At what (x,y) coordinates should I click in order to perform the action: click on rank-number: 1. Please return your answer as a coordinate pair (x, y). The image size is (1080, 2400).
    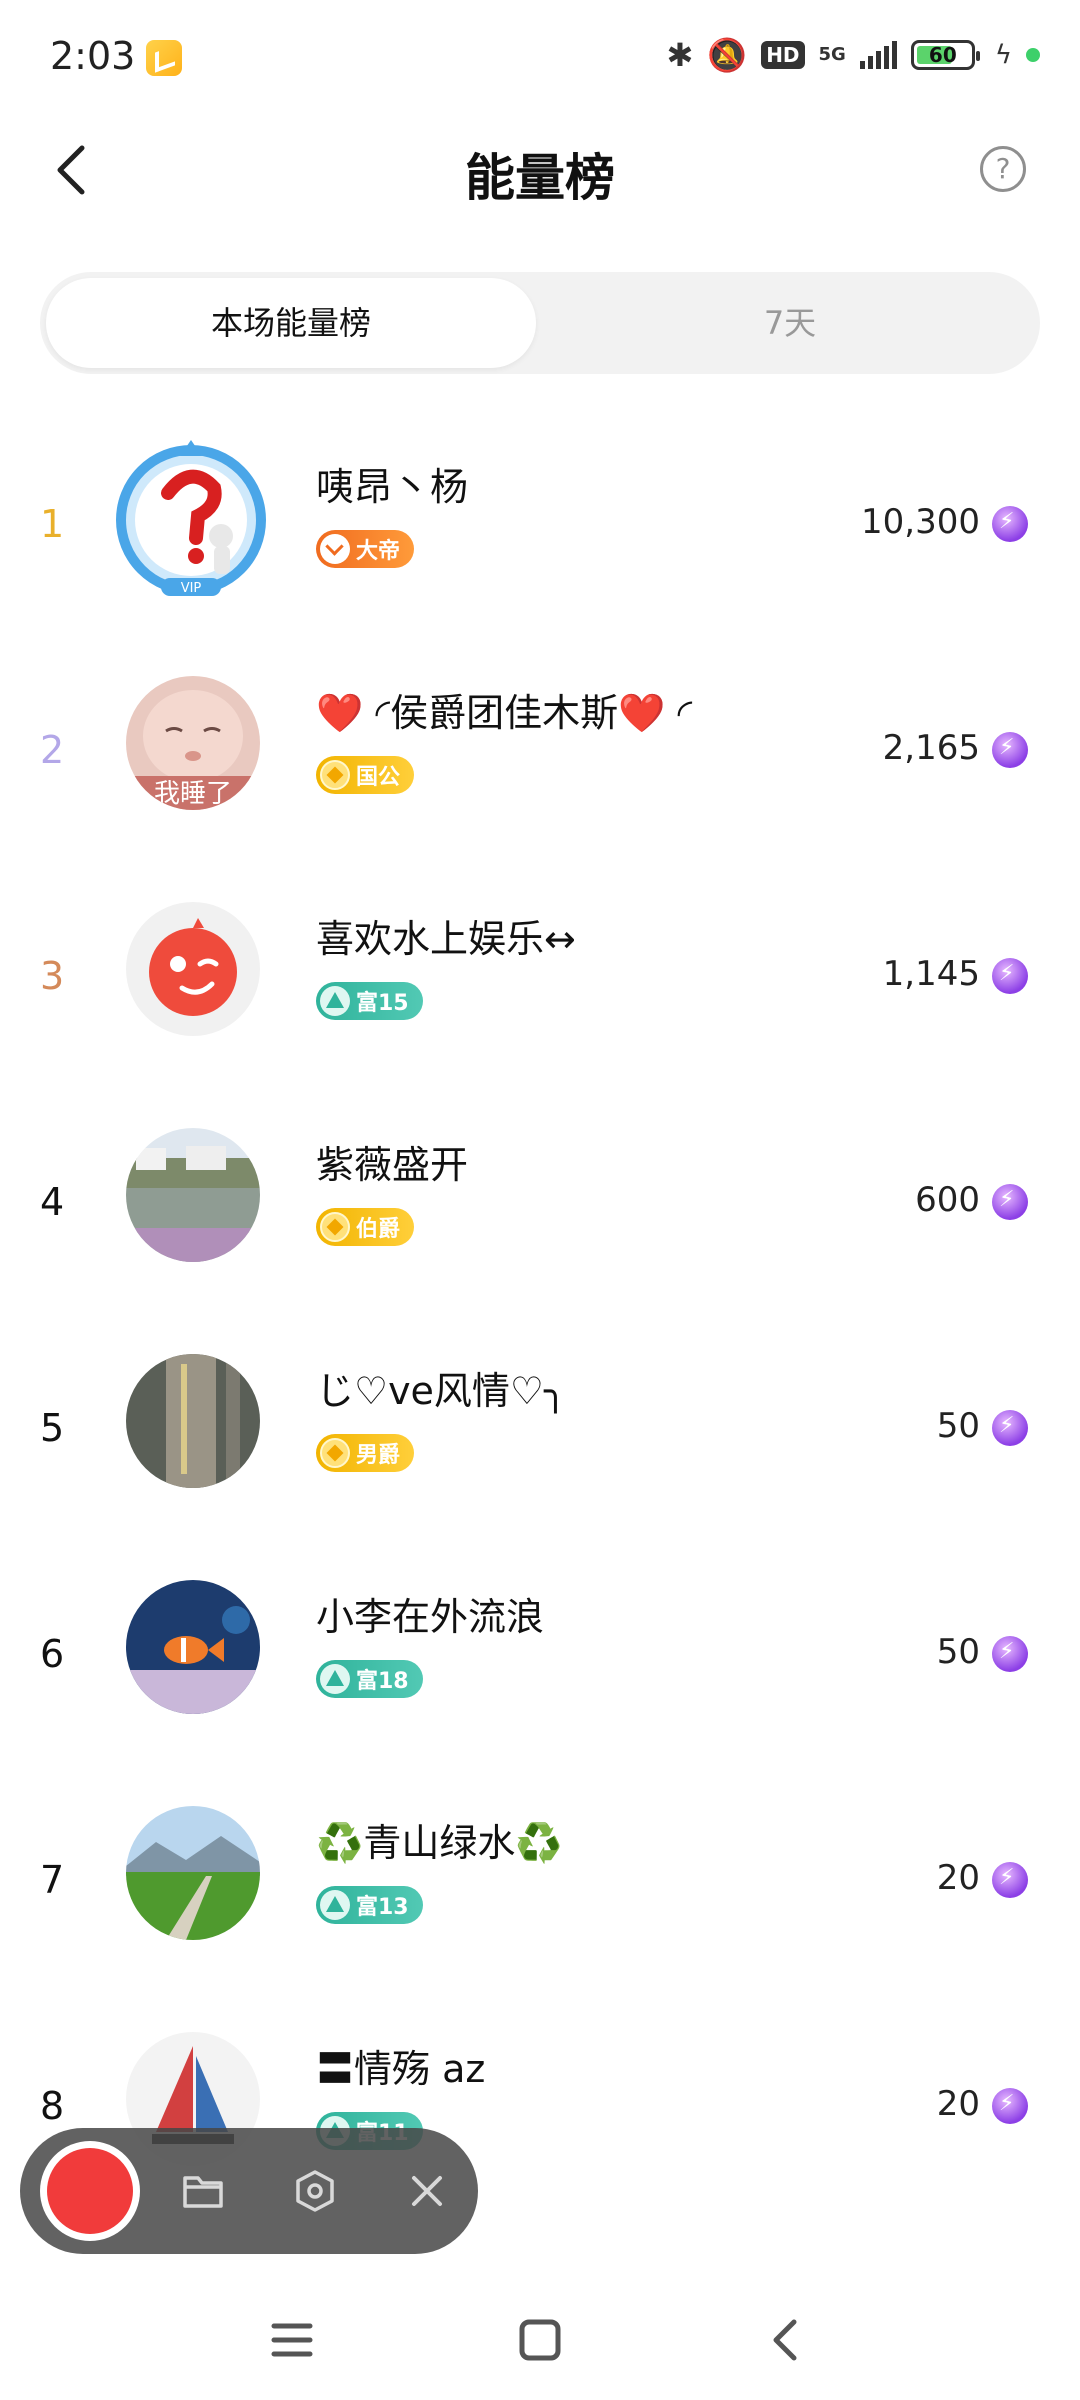
    Looking at the image, I should click on (52, 524).